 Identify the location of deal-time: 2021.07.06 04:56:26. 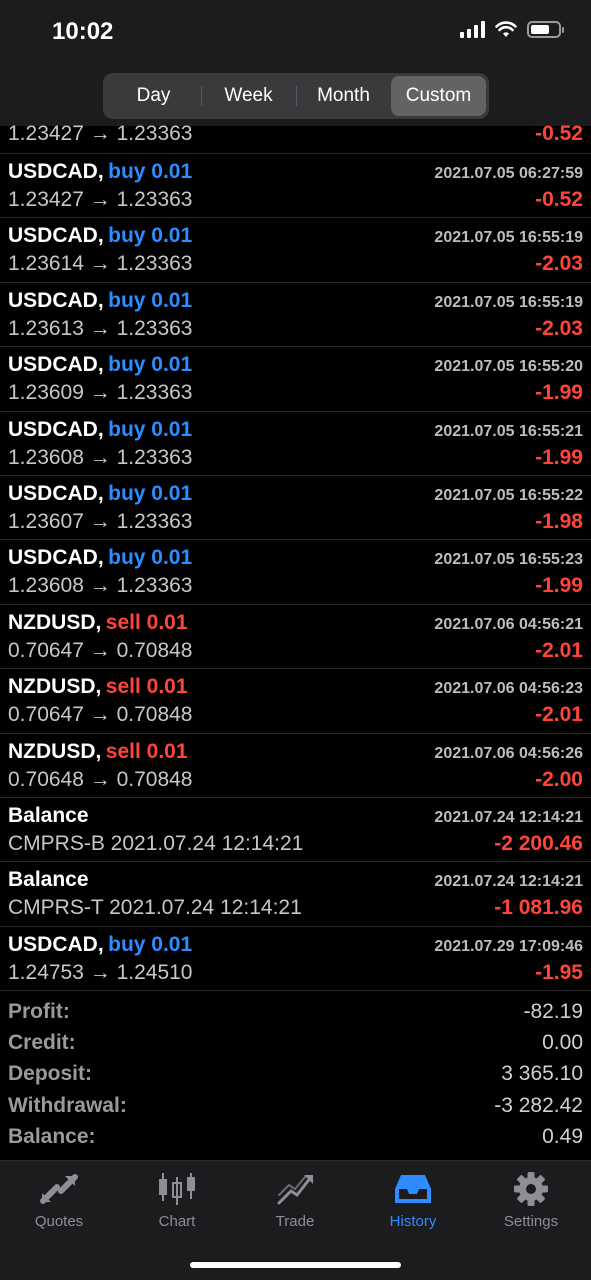
(508, 753).